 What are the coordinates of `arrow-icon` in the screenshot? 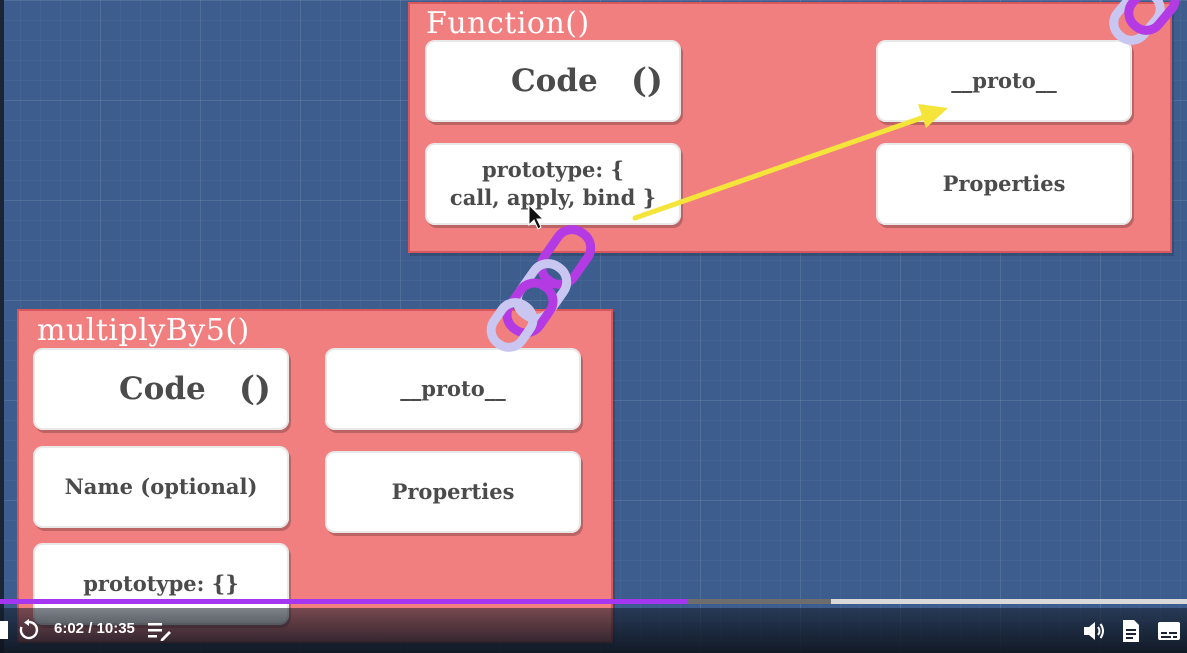 It's located at (790, 162).